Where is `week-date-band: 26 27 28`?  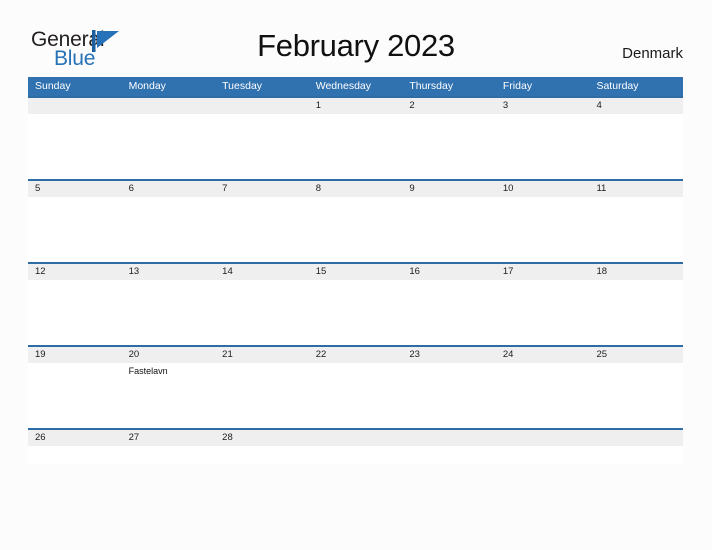 week-date-band: 26 27 28 is located at coordinates (355, 438).